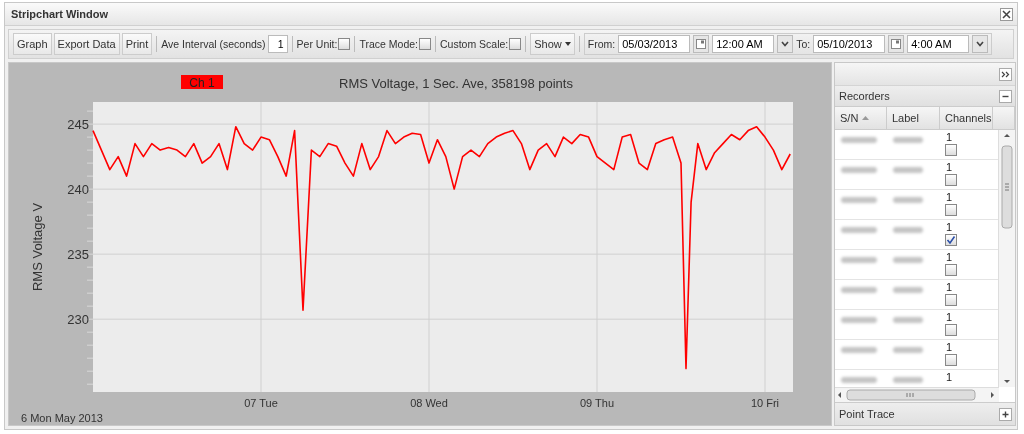 This screenshot has width=1024, height=434. Describe the element at coordinates (37, 247) in the screenshot. I see `y-axis-label: RMS Voltage V` at that location.